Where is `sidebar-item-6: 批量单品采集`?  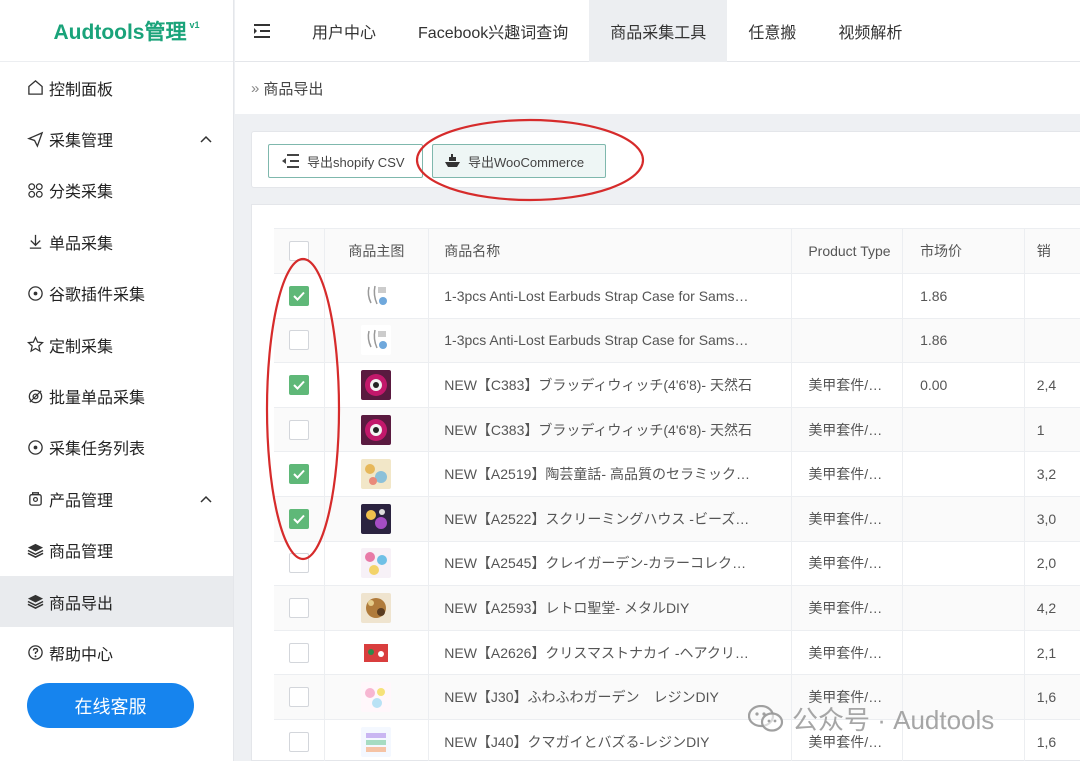
sidebar-item-6: 批量单品采集 is located at coordinates (116, 395).